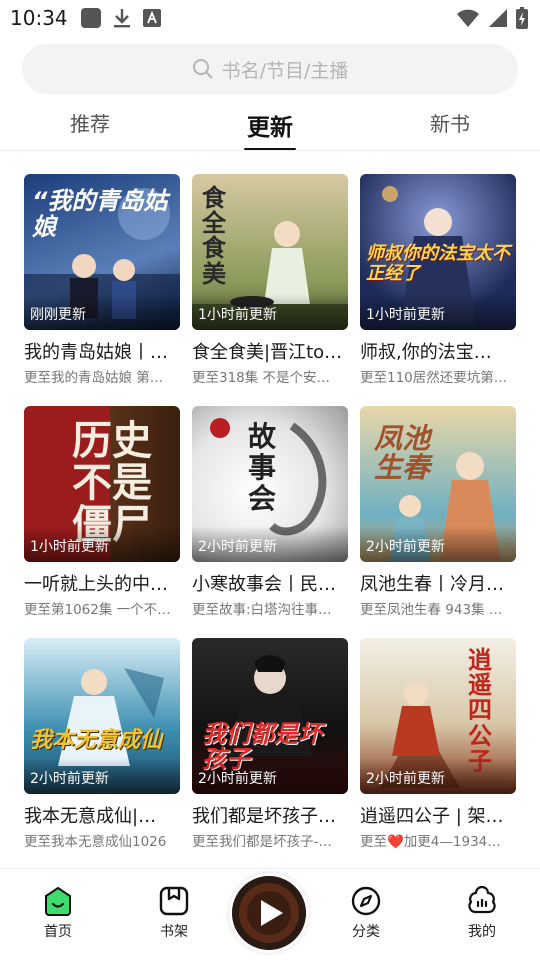 The height and width of the screenshot is (961, 540). What do you see at coordinates (102, 484) in the screenshot?
I see `book-cover: 历史不是僵尸 1小时前更新` at bounding box center [102, 484].